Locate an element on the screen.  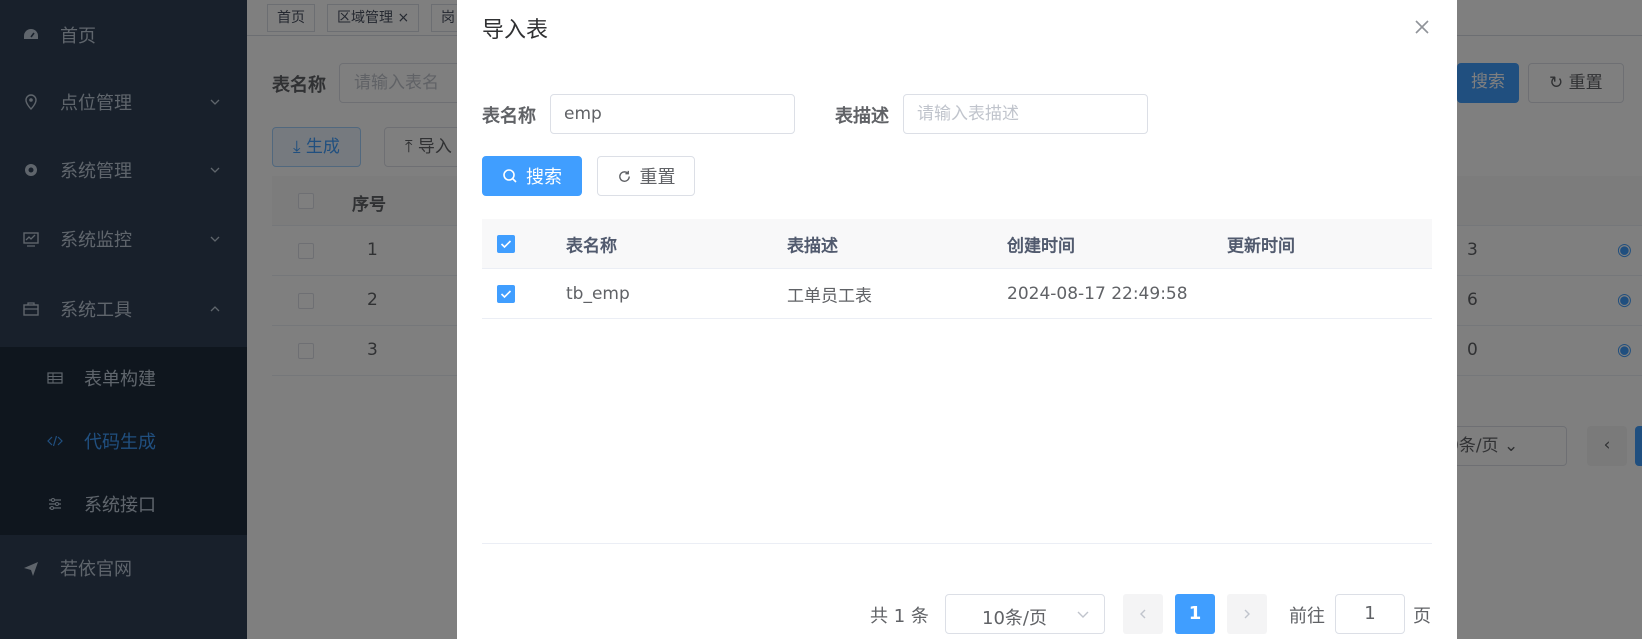
table-bottom-border is located at coordinates (957, 543).